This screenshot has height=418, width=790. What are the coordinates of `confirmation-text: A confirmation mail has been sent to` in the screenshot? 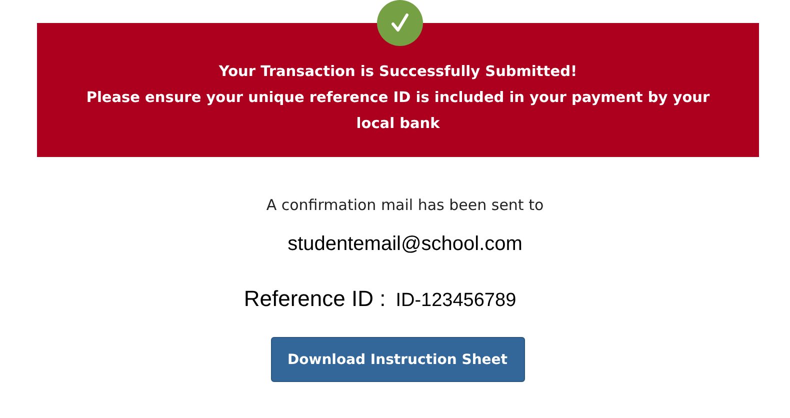 It's located at (405, 205).